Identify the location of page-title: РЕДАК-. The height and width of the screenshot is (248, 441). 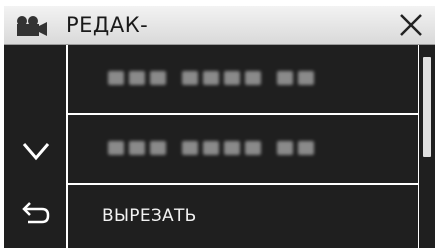
(107, 25).